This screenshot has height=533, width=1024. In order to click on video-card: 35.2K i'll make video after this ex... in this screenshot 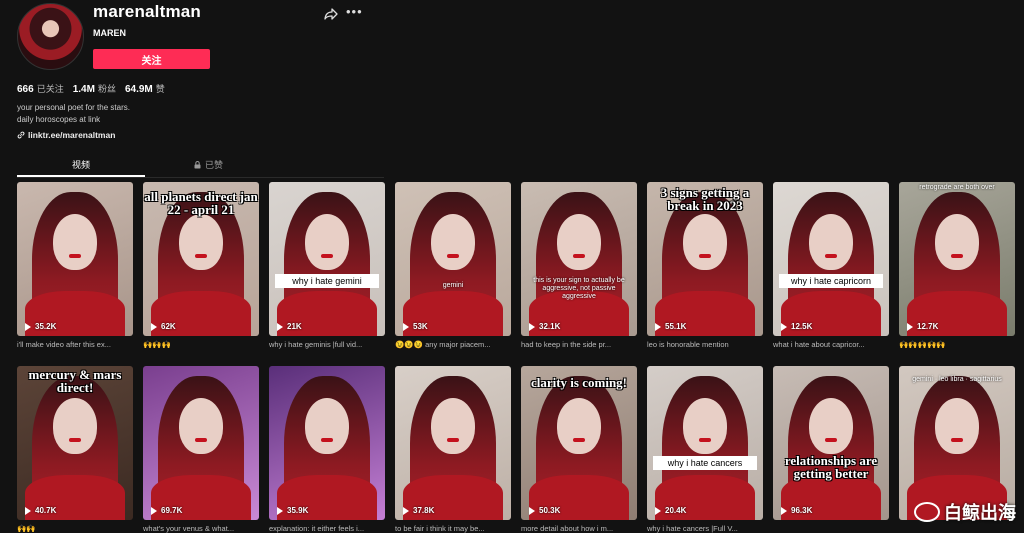, I will do `click(75, 265)`.